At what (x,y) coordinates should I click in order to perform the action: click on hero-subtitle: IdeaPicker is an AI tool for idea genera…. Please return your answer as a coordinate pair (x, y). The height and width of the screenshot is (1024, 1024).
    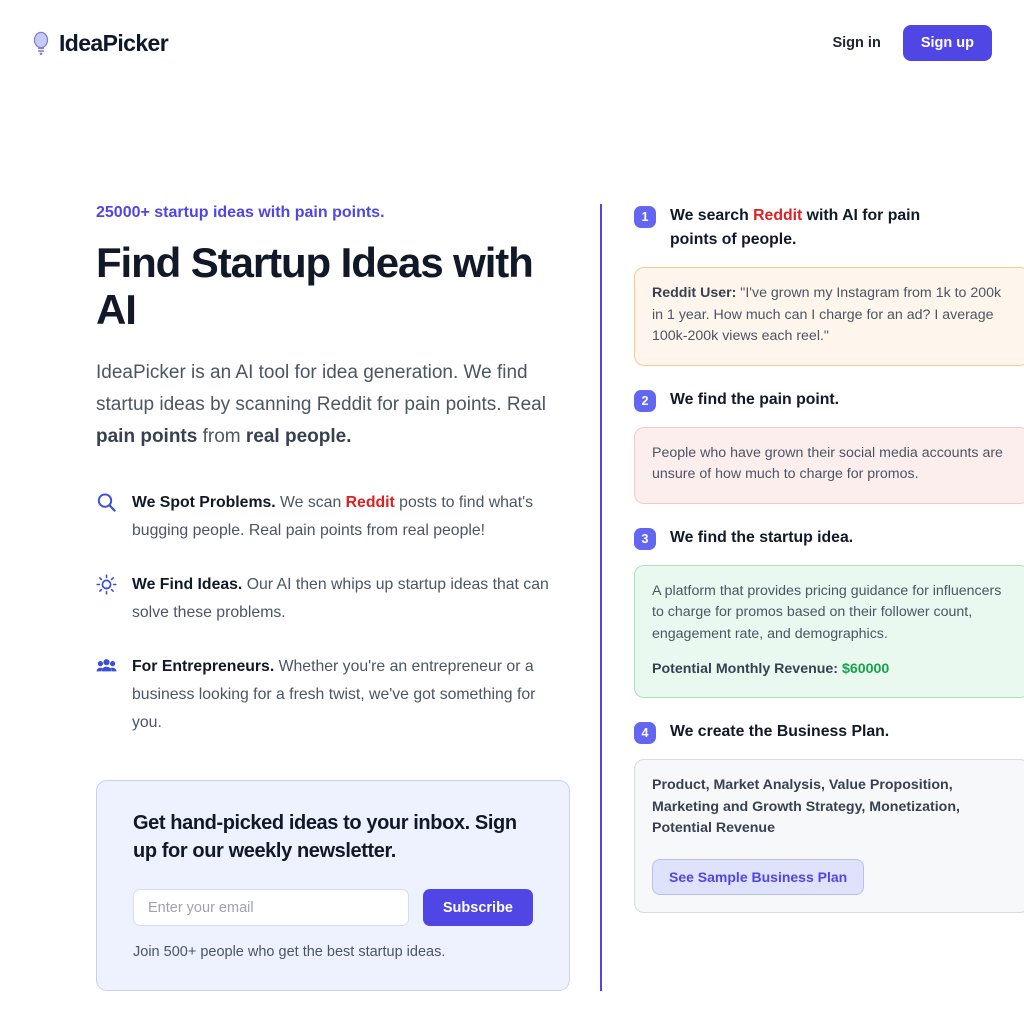
    Looking at the image, I should click on (321, 405).